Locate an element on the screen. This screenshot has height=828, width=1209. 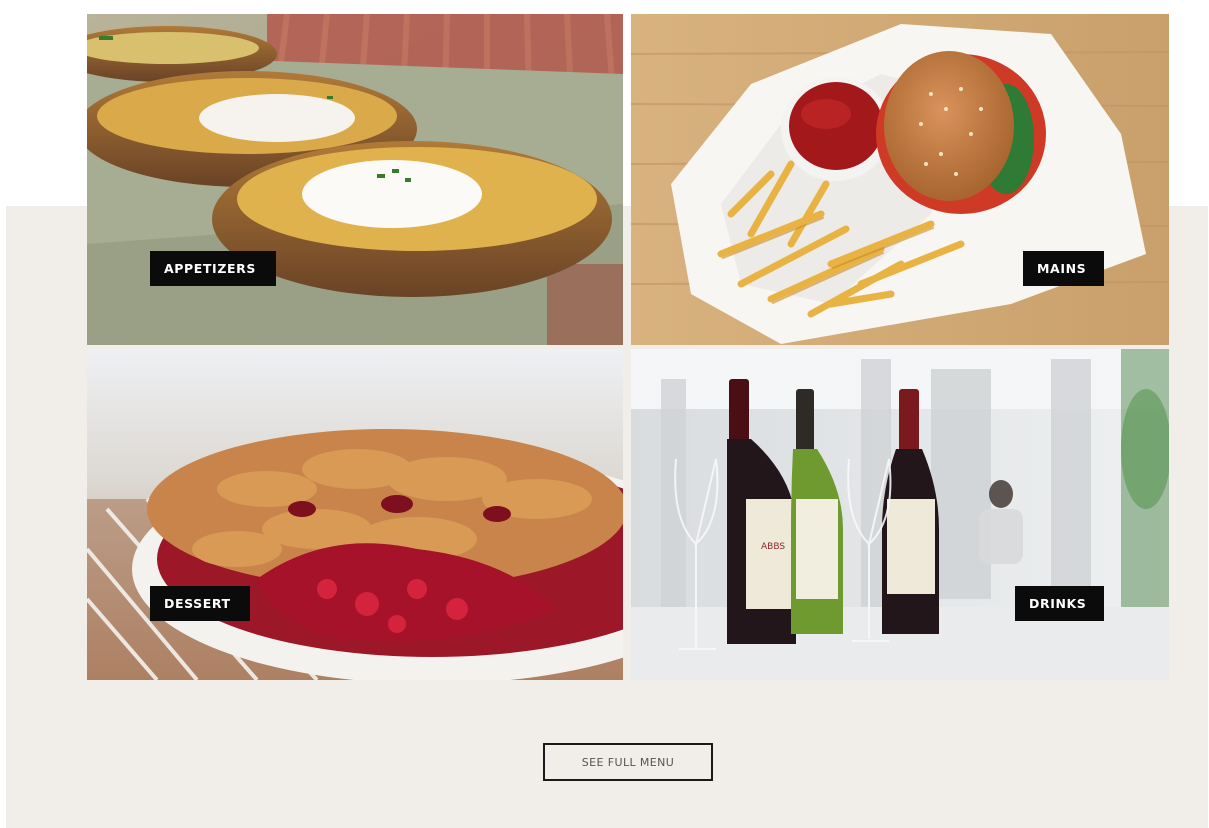
svg-text: ABBS is located at coordinates (773, 547).